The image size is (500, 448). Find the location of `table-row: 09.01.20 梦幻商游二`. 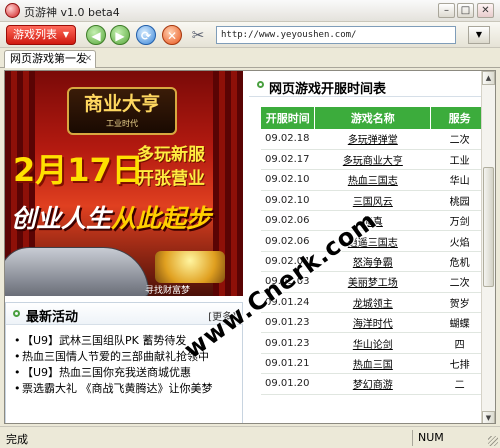

table-row: 09.01.20 梦幻商游二 is located at coordinates (375, 384).